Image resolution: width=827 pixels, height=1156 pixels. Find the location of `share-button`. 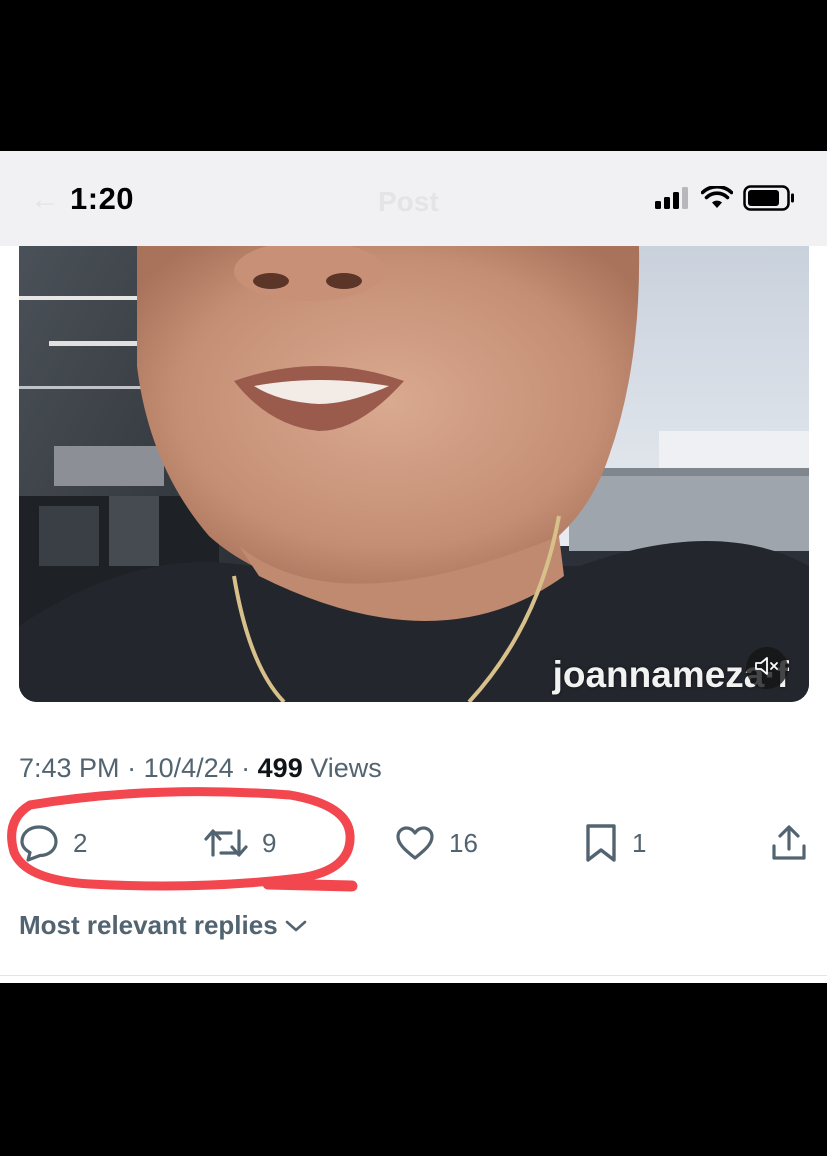

share-button is located at coordinates (789, 843).